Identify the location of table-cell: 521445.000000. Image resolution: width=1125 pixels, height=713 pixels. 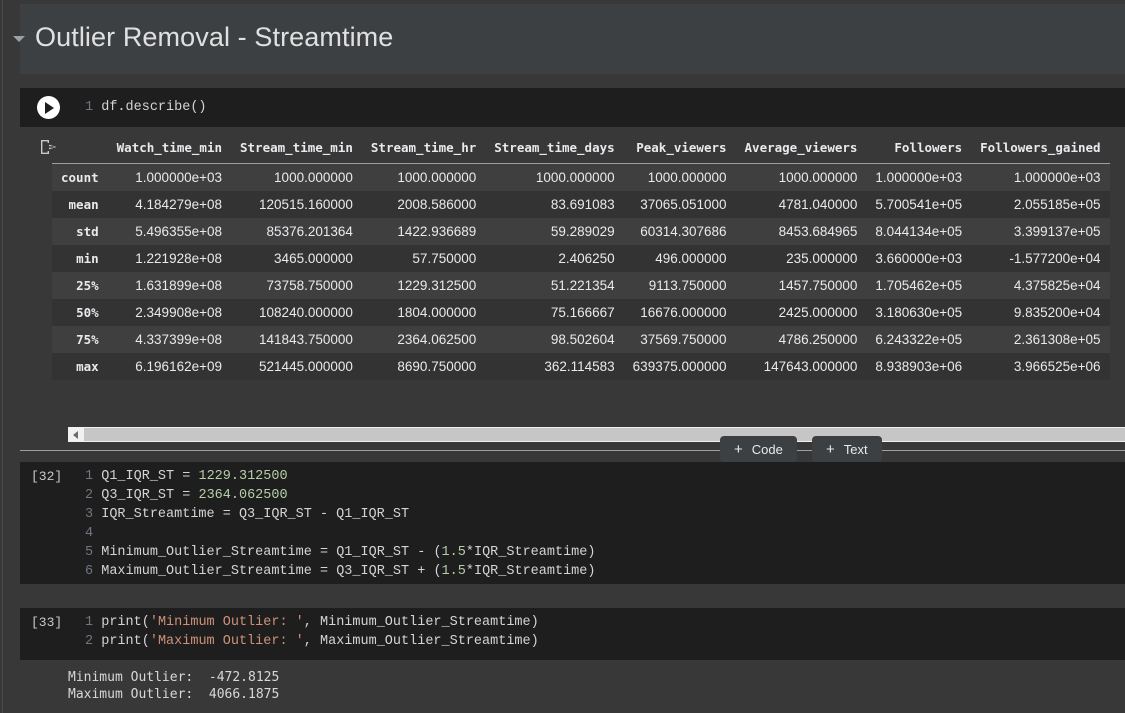
(296, 366).